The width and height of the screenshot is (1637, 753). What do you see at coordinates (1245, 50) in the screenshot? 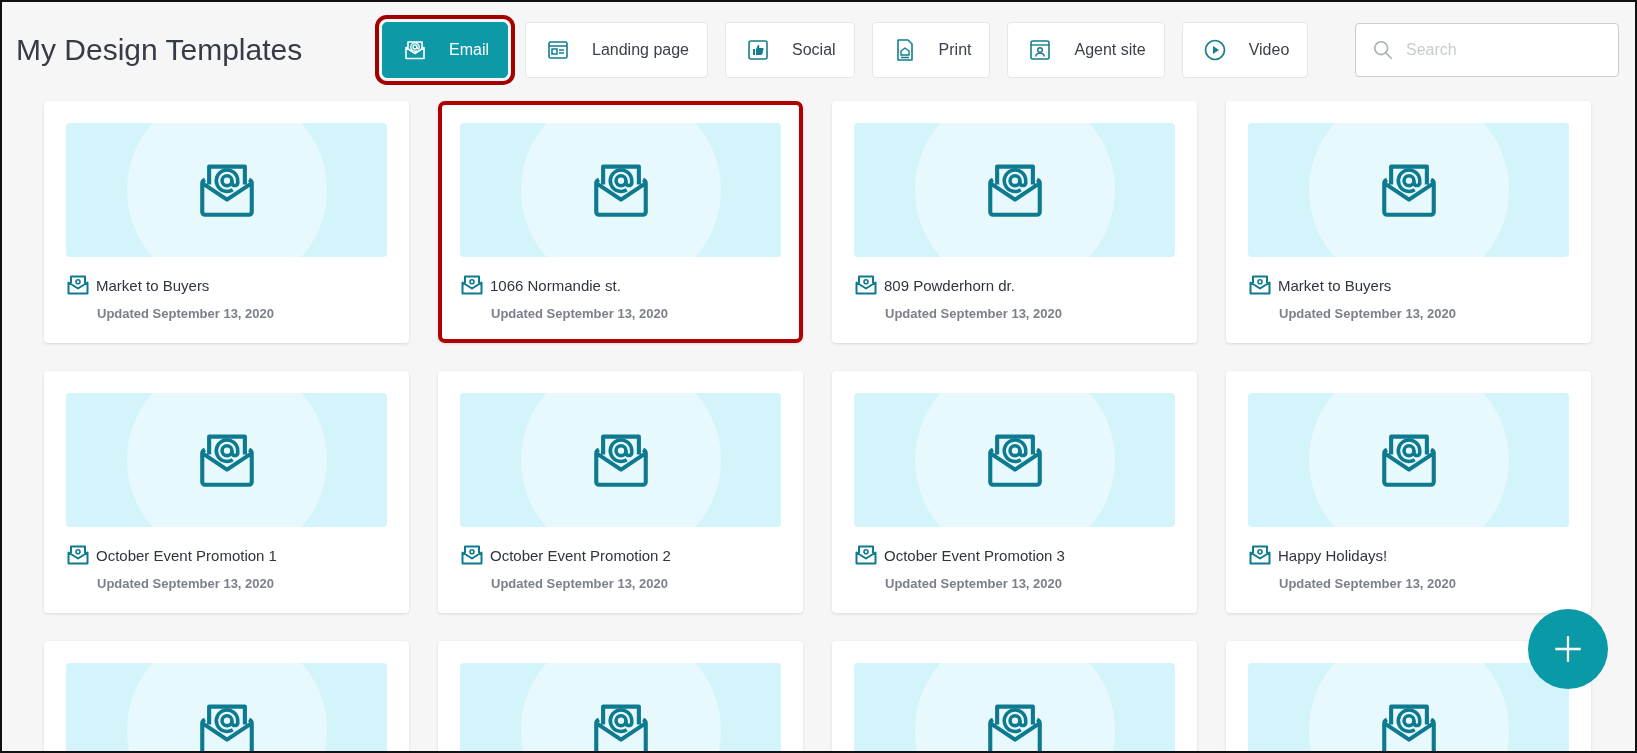
I see `category-tab: Video` at bounding box center [1245, 50].